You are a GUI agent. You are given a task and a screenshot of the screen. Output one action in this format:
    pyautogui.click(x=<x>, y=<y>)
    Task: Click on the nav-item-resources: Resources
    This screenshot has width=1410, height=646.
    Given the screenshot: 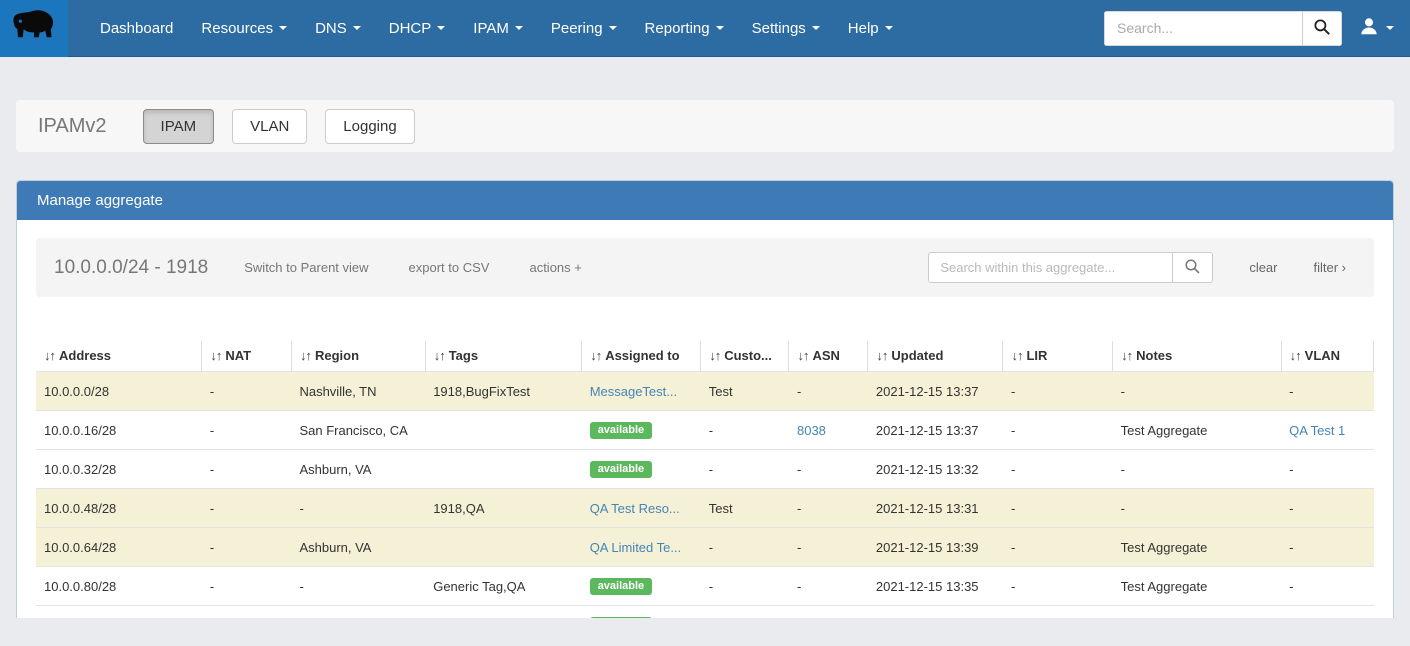 What is the action you would take?
    pyautogui.click(x=244, y=28)
    